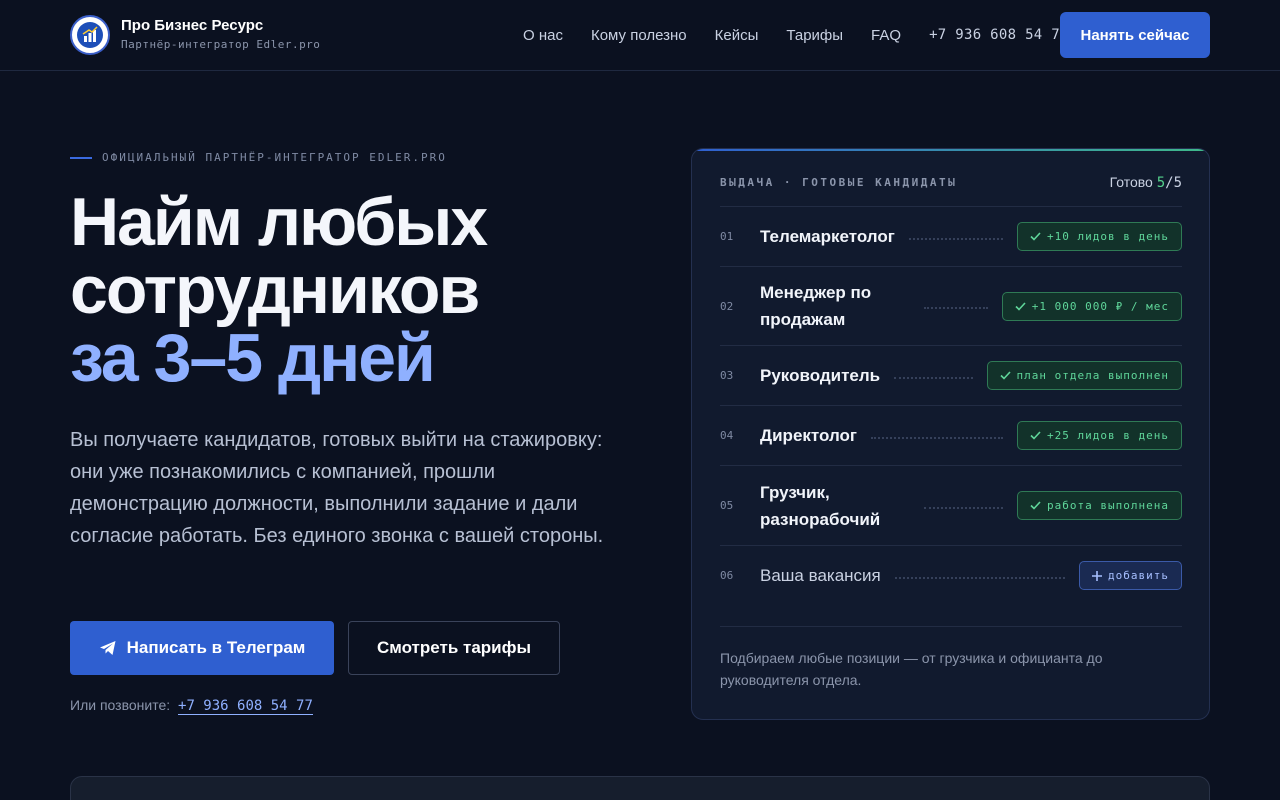 This screenshot has height=800, width=1280. I want to click on add-vacancy-button: добавить, so click(1130, 575).